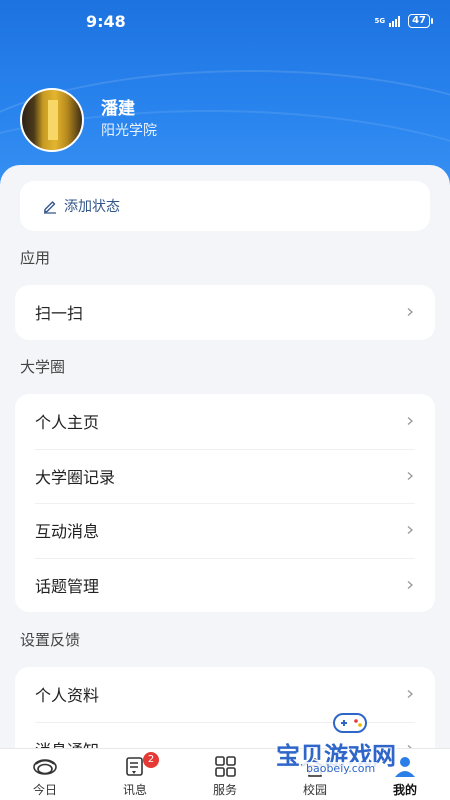 This screenshot has width=450, height=800. Describe the element at coordinates (44, 790) in the screenshot. I see `nav-label: 今日` at that location.